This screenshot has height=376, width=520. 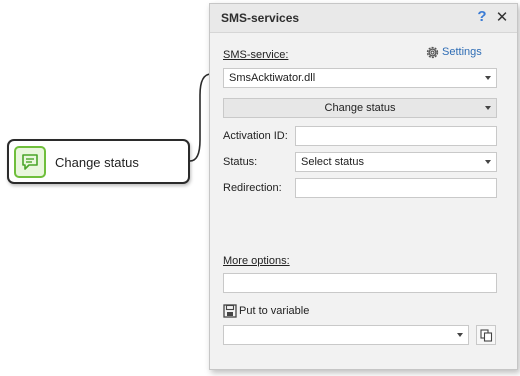 I want to click on close-icon: ✕, so click(x=502, y=17).